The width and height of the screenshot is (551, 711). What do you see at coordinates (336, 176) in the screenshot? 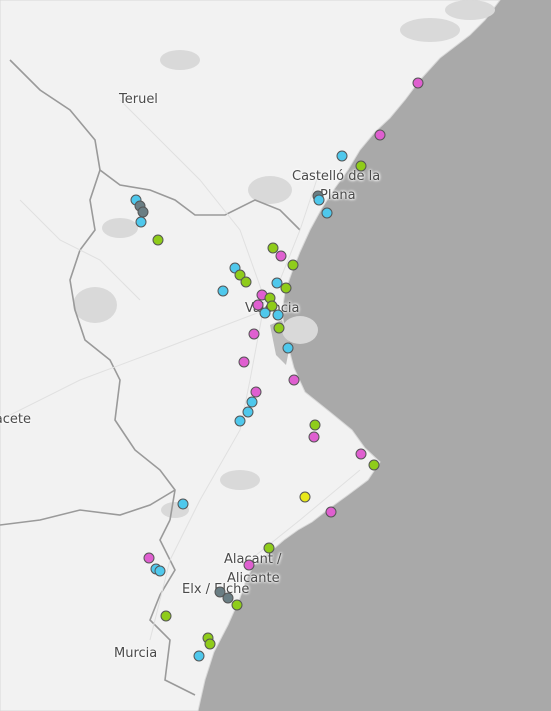
I see `city-label-castello-line1: Castelló de la` at bounding box center [336, 176].